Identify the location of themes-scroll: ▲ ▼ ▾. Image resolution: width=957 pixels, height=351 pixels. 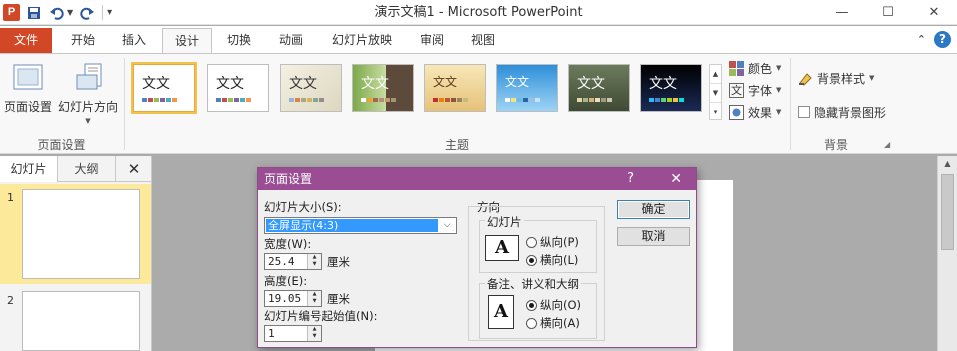
(715, 92).